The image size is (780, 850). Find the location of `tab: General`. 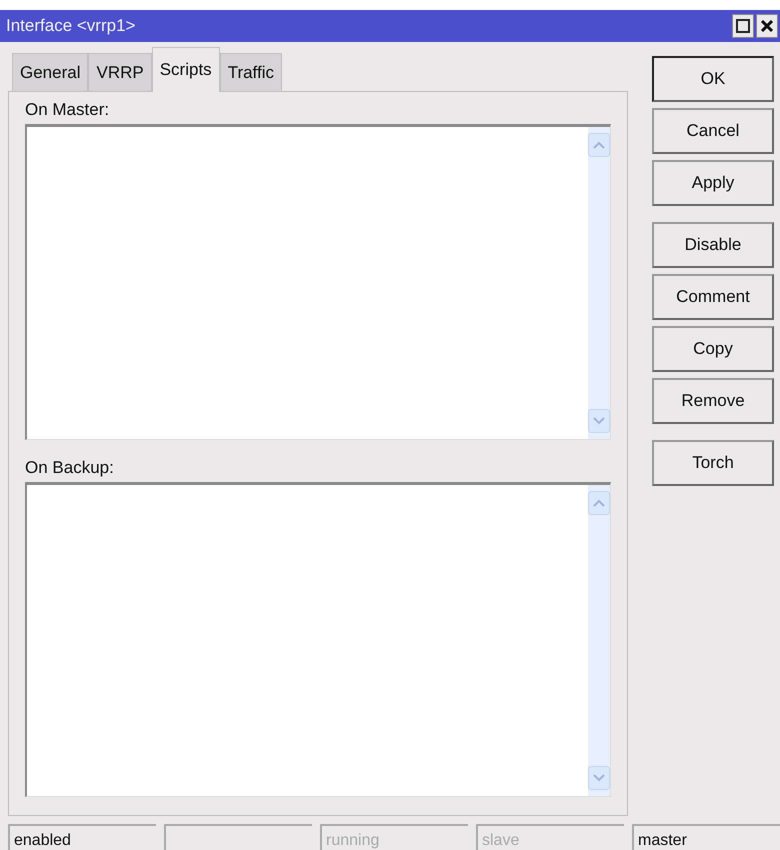

tab: General is located at coordinates (50, 72).